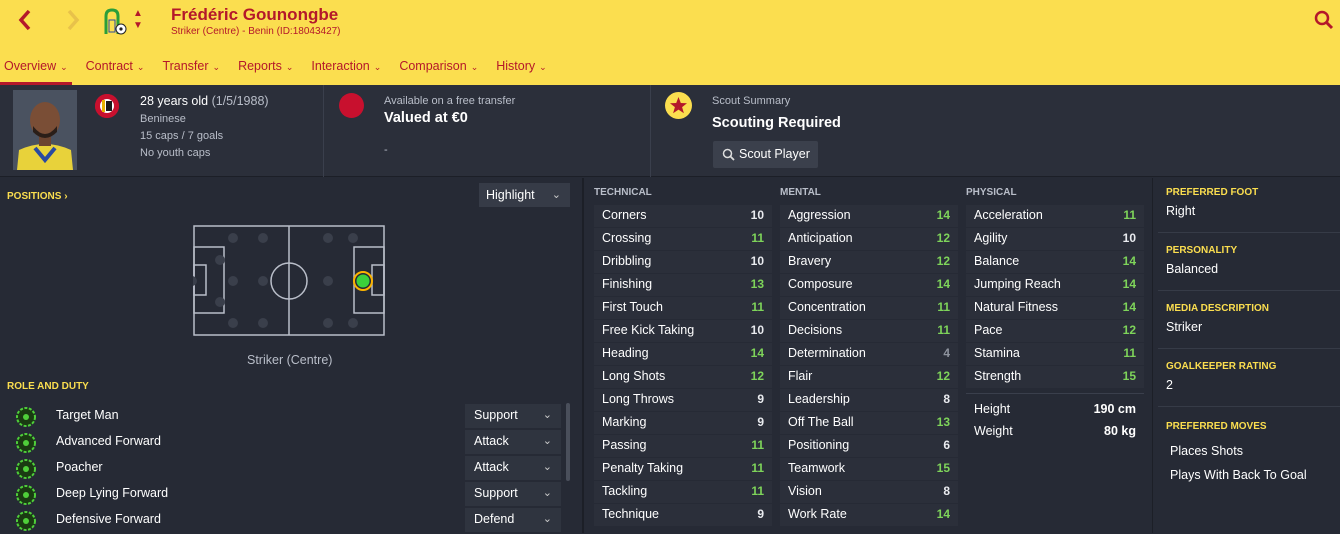 Image resolution: width=1340 pixels, height=534 pixels. I want to click on chevron-up-icon: ▲, so click(138, 14).